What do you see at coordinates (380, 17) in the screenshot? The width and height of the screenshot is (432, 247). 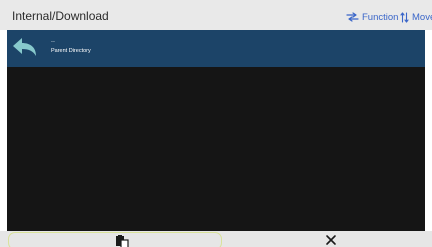 I see `function-label: Function` at bounding box center [380, 17].